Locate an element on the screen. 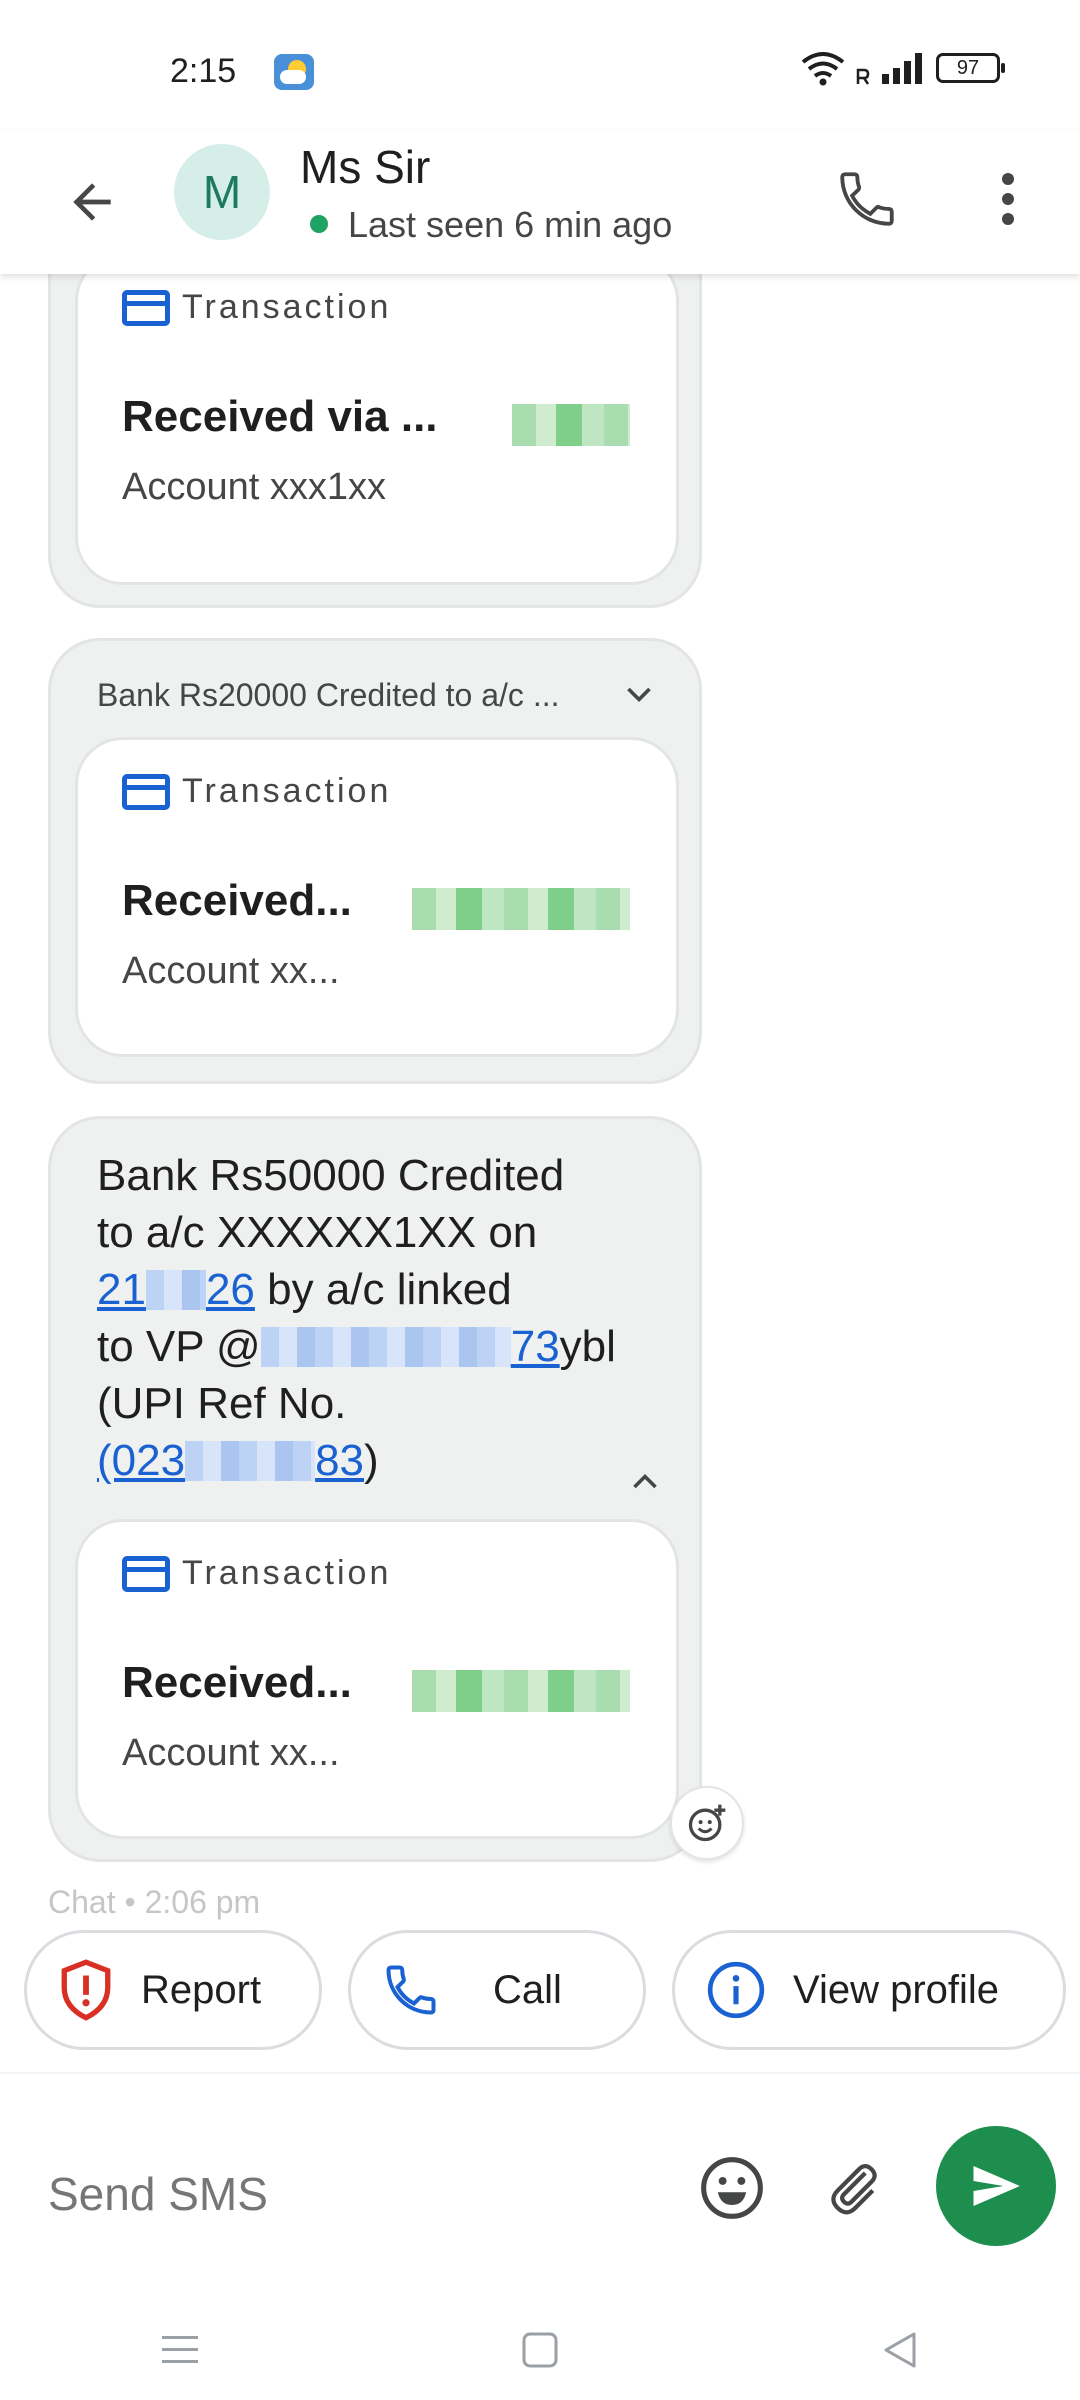  arrow-back-icon is located at coordinates (92, 202).